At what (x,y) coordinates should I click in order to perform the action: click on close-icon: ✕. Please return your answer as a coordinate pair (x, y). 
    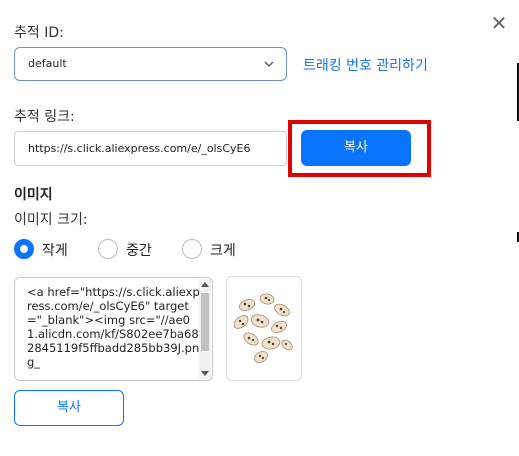
    Looking at the image, I should click on (499, 23).